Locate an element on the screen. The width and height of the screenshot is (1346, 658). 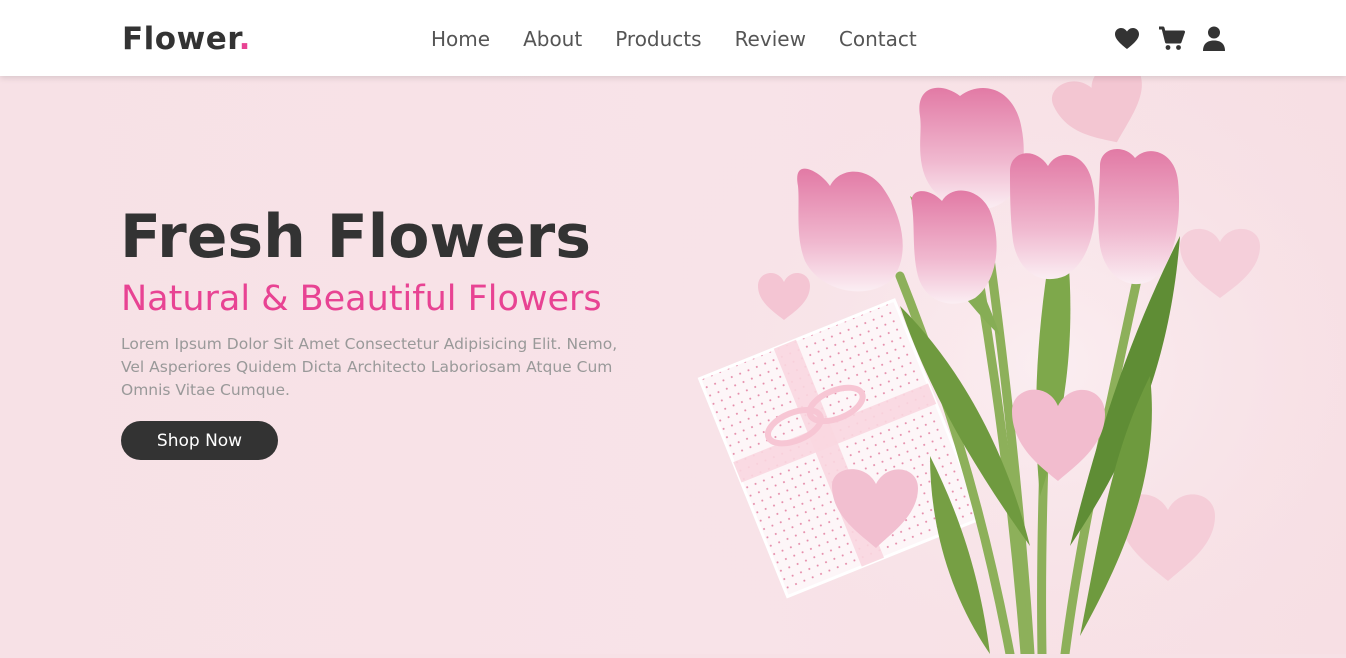
main-nav: Home About Products Review Contact is located at coordinates (690, 39).